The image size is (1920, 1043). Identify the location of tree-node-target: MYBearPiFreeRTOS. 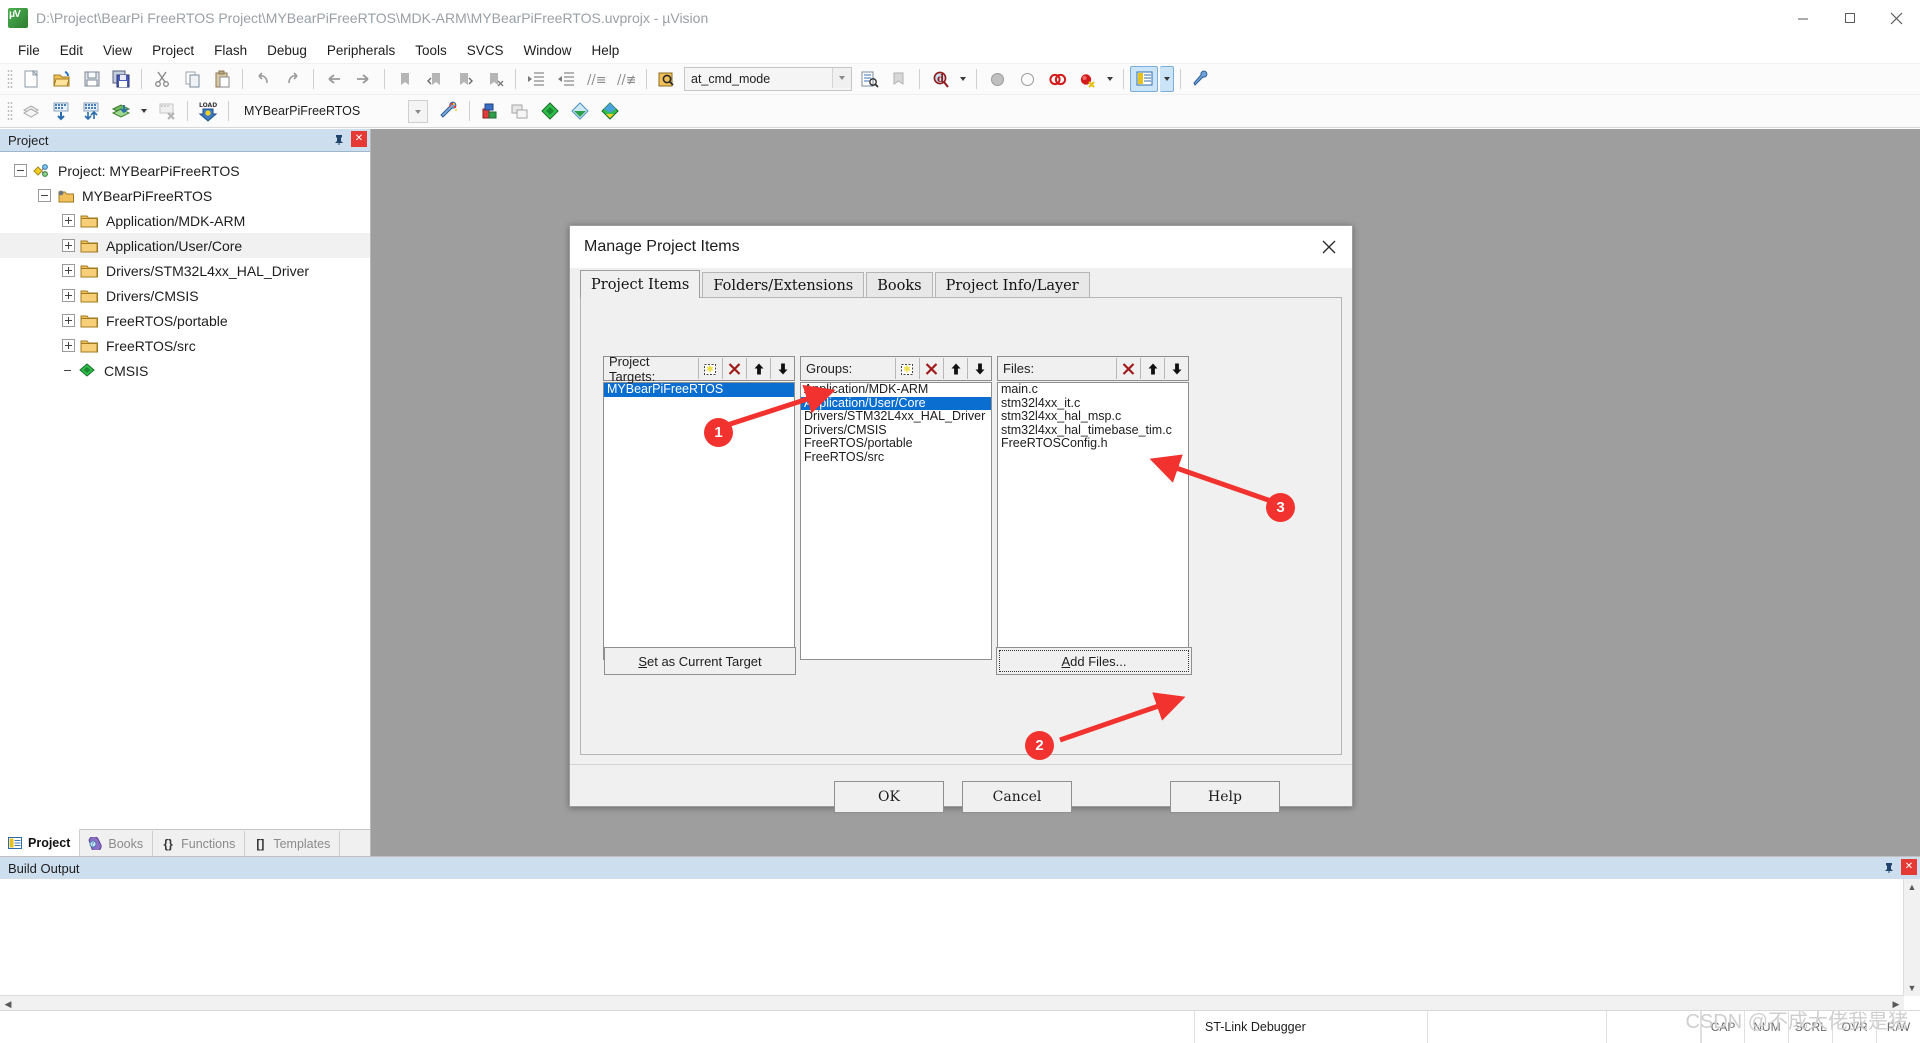
(185, 195).